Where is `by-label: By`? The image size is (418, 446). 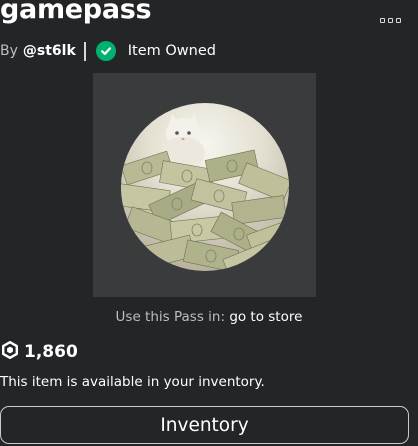
by-label: By is located at coordinates (9, 51).